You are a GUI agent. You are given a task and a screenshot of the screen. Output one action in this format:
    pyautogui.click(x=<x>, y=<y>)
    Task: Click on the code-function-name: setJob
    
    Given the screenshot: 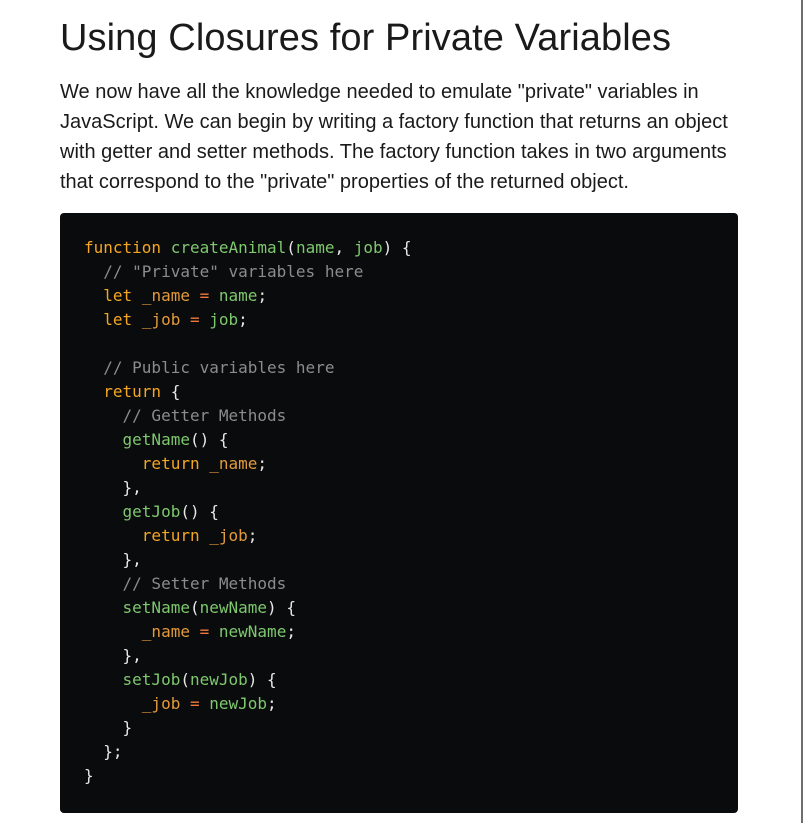 What is the action you would take?
    pyautogui.click(x=151, y=679)
    